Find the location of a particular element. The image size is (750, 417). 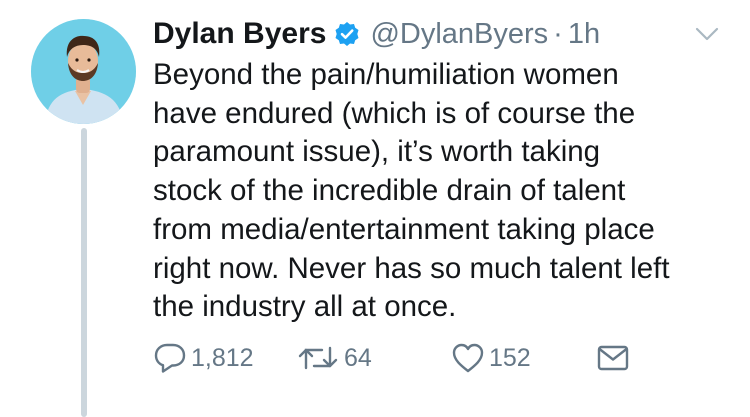

avatar-photo is located at coordinates (83, 71).